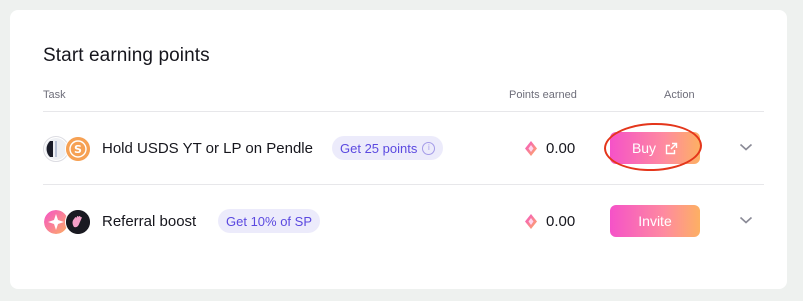 This screenshot has width=803, height=301. I want to click on section-title: Start earning points, so click(126, 55).